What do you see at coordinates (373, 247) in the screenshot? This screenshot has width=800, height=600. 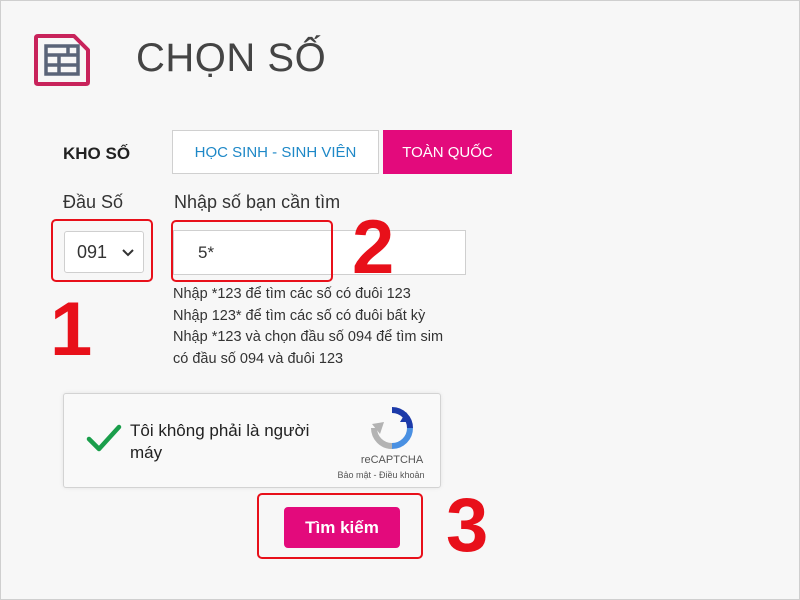 I see `annotation-number-2: 2` at bounding box center [373, 247].